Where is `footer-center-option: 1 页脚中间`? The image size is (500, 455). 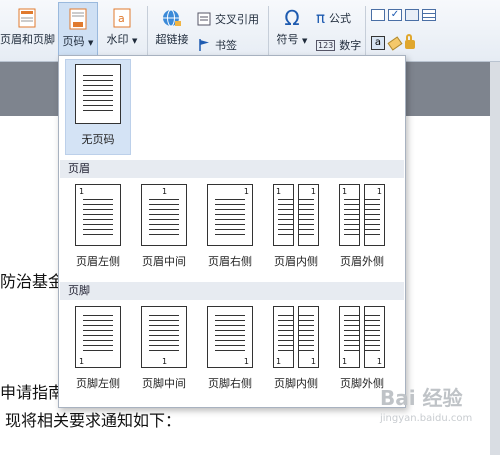 footer-center-option: 1 页脚中间 is located at coordinates (164, 348).